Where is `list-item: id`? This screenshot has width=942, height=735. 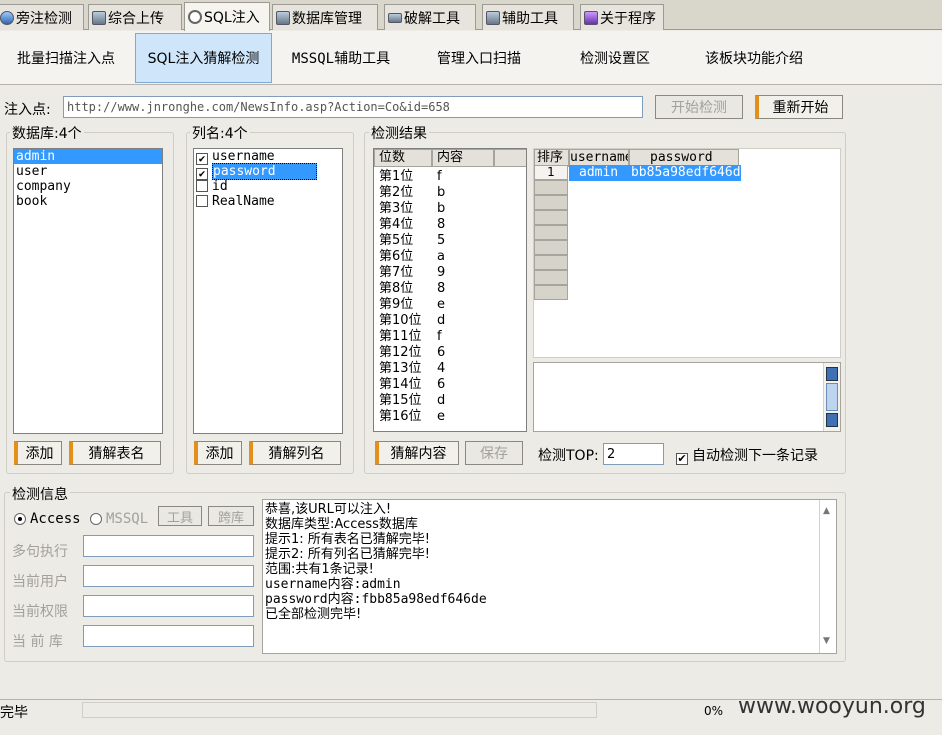 list-item: id is located at coordinates (268, 186).